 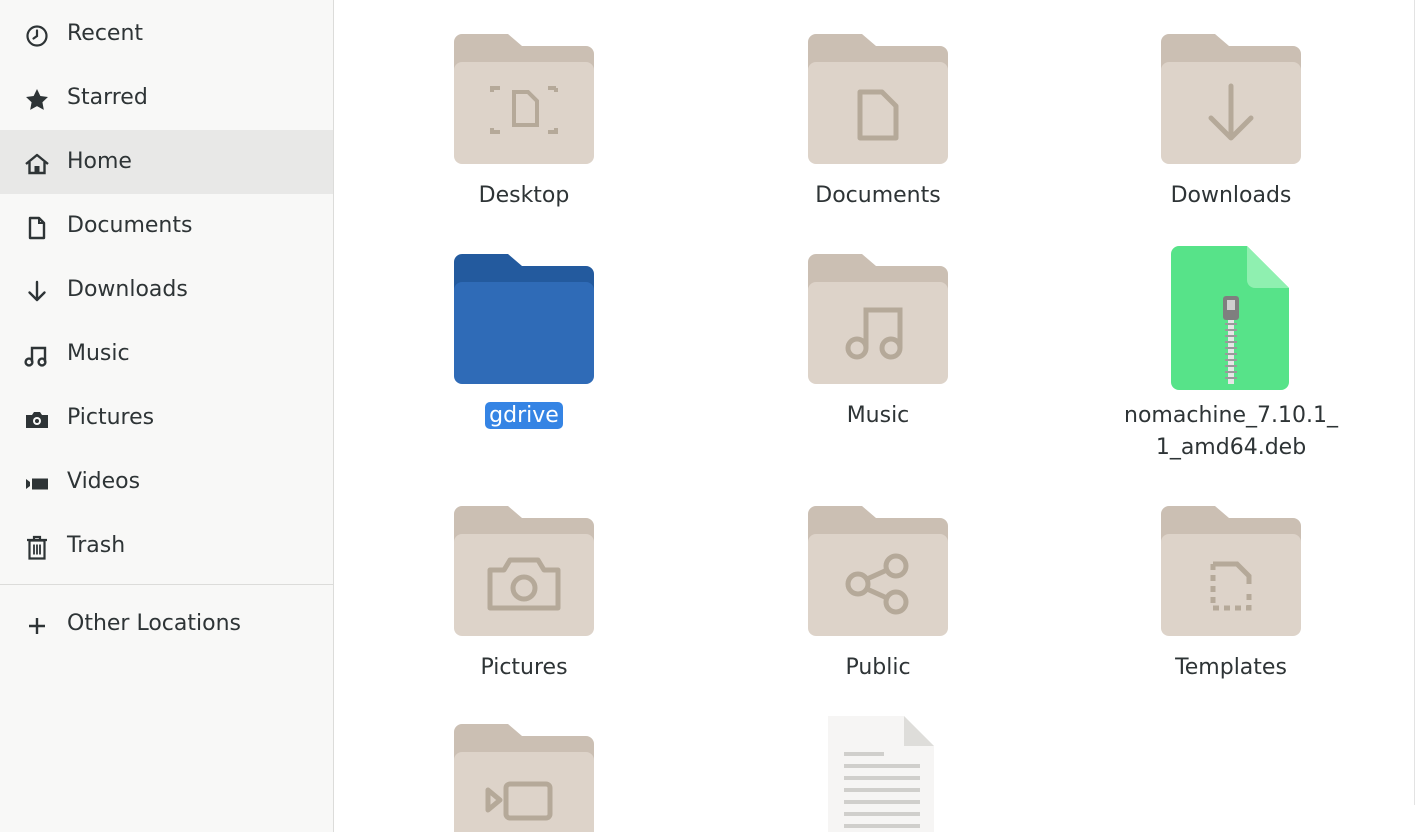 What do you see at coordinates (104, 481) in the screenshot?
I see `sidebar-item-label: Videos` at bounding box center [104, 481].